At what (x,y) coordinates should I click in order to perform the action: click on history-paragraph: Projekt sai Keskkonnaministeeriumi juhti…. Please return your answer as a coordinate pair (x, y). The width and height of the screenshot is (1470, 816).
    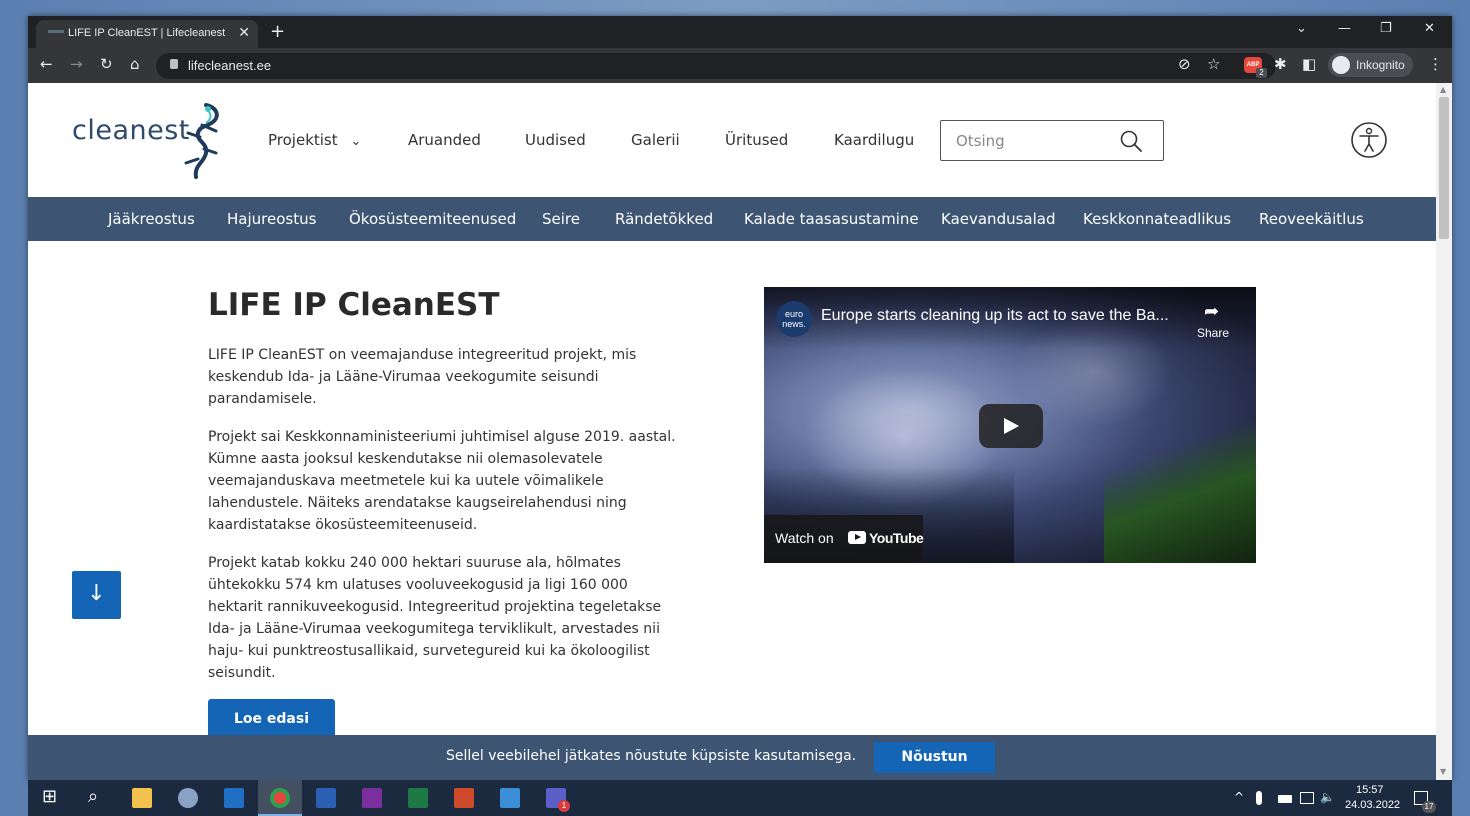
    Looking at the image, I should click on (442, 481).